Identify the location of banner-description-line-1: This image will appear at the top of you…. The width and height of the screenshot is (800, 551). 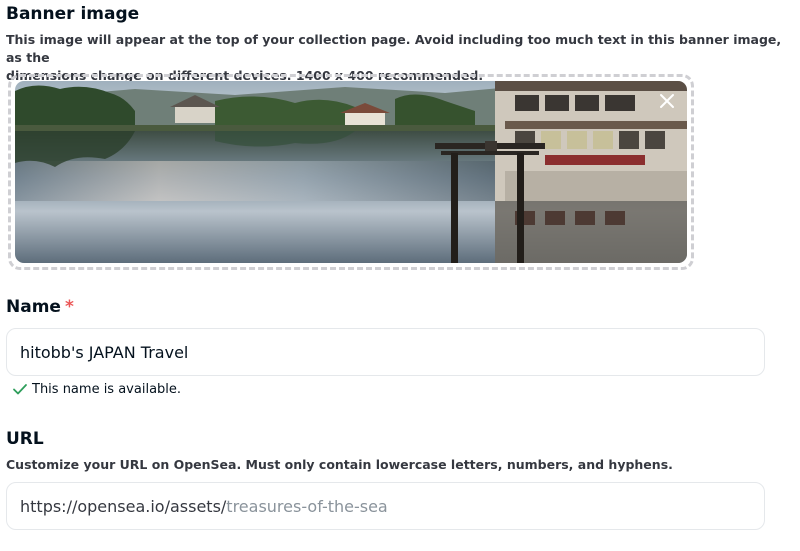
(394, 48).